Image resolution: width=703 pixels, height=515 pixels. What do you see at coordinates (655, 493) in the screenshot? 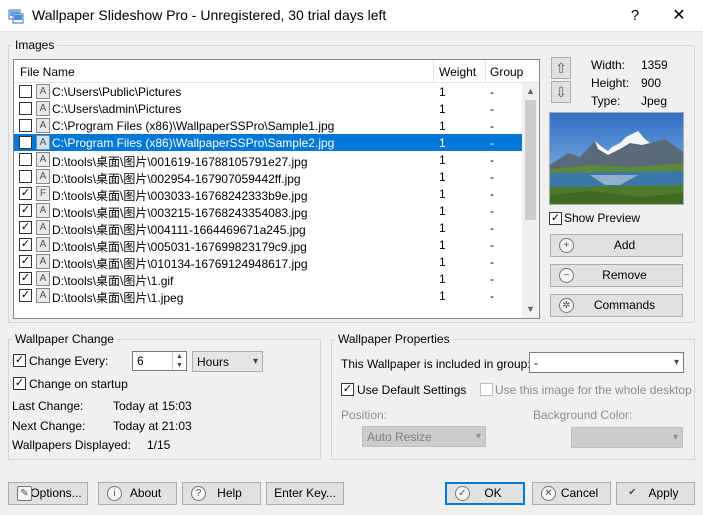
I see `apply-button: ✔ Apply` at bounding box center [655, 493].